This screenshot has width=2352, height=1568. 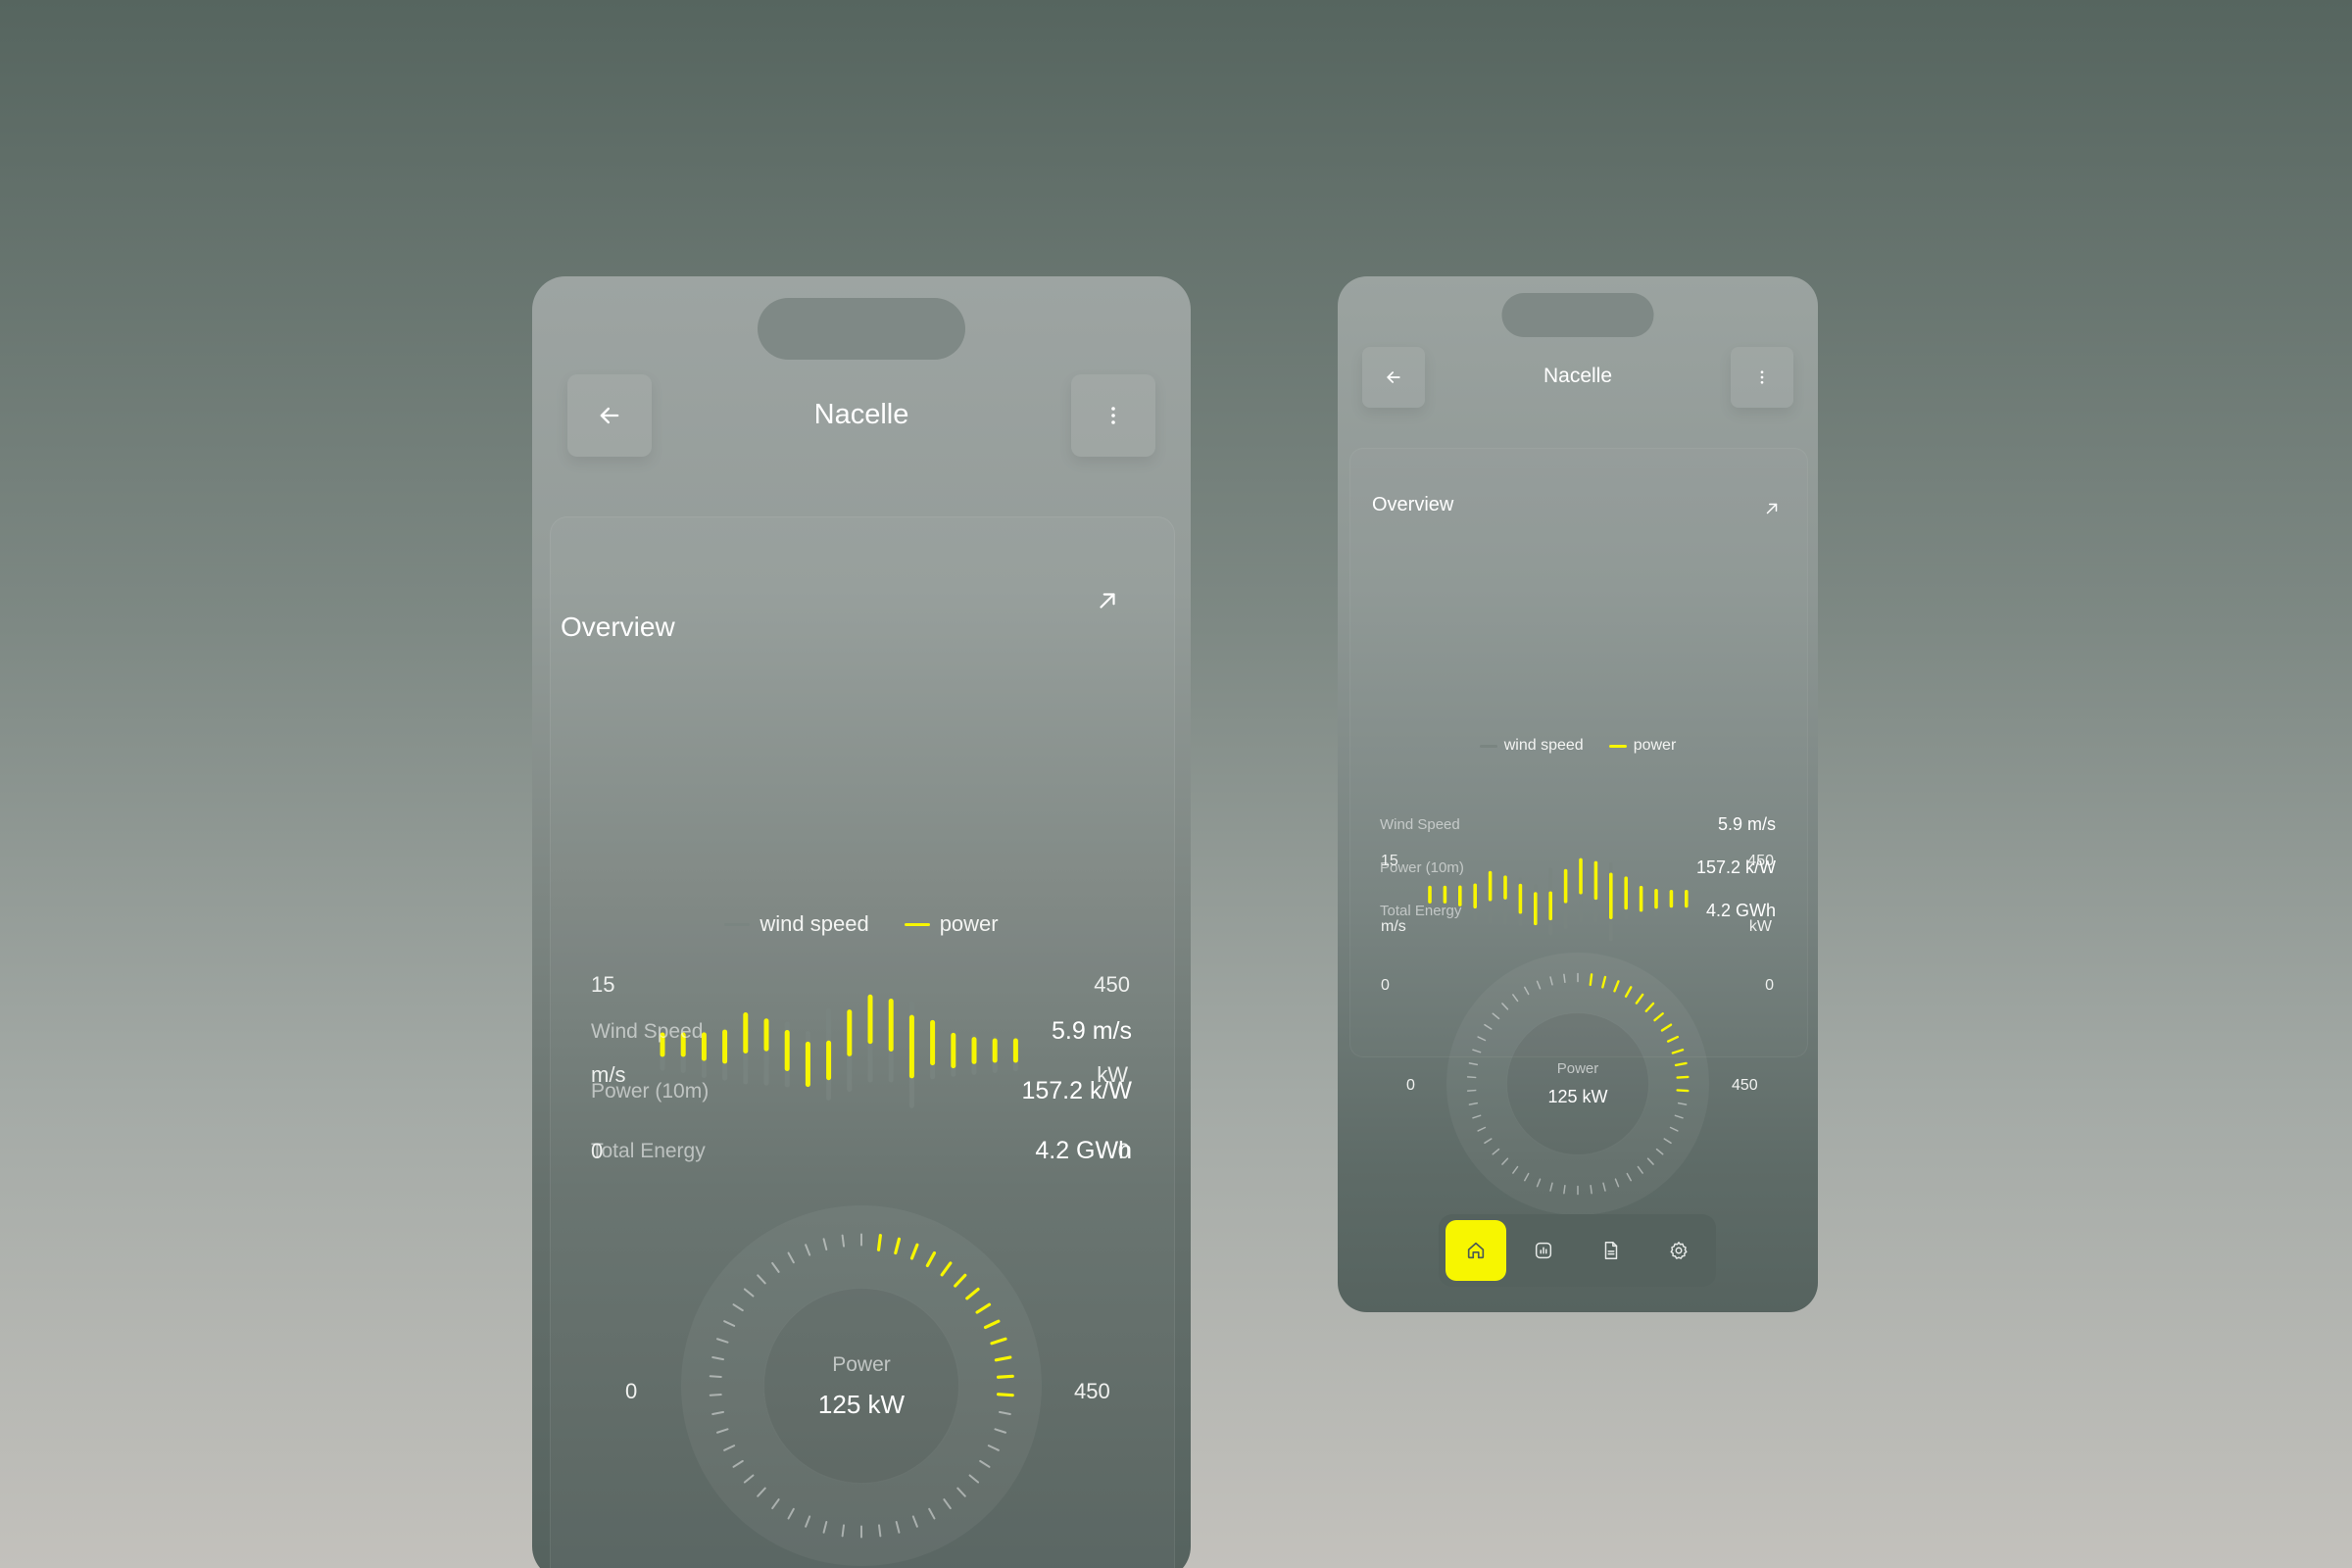 I want to click on y-right-bottom-label: 0, so click(x=1769, y=985).